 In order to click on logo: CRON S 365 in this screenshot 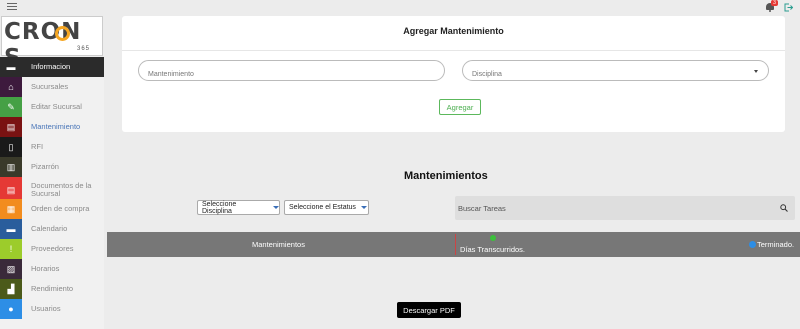, I will do `click(52, 43)`.